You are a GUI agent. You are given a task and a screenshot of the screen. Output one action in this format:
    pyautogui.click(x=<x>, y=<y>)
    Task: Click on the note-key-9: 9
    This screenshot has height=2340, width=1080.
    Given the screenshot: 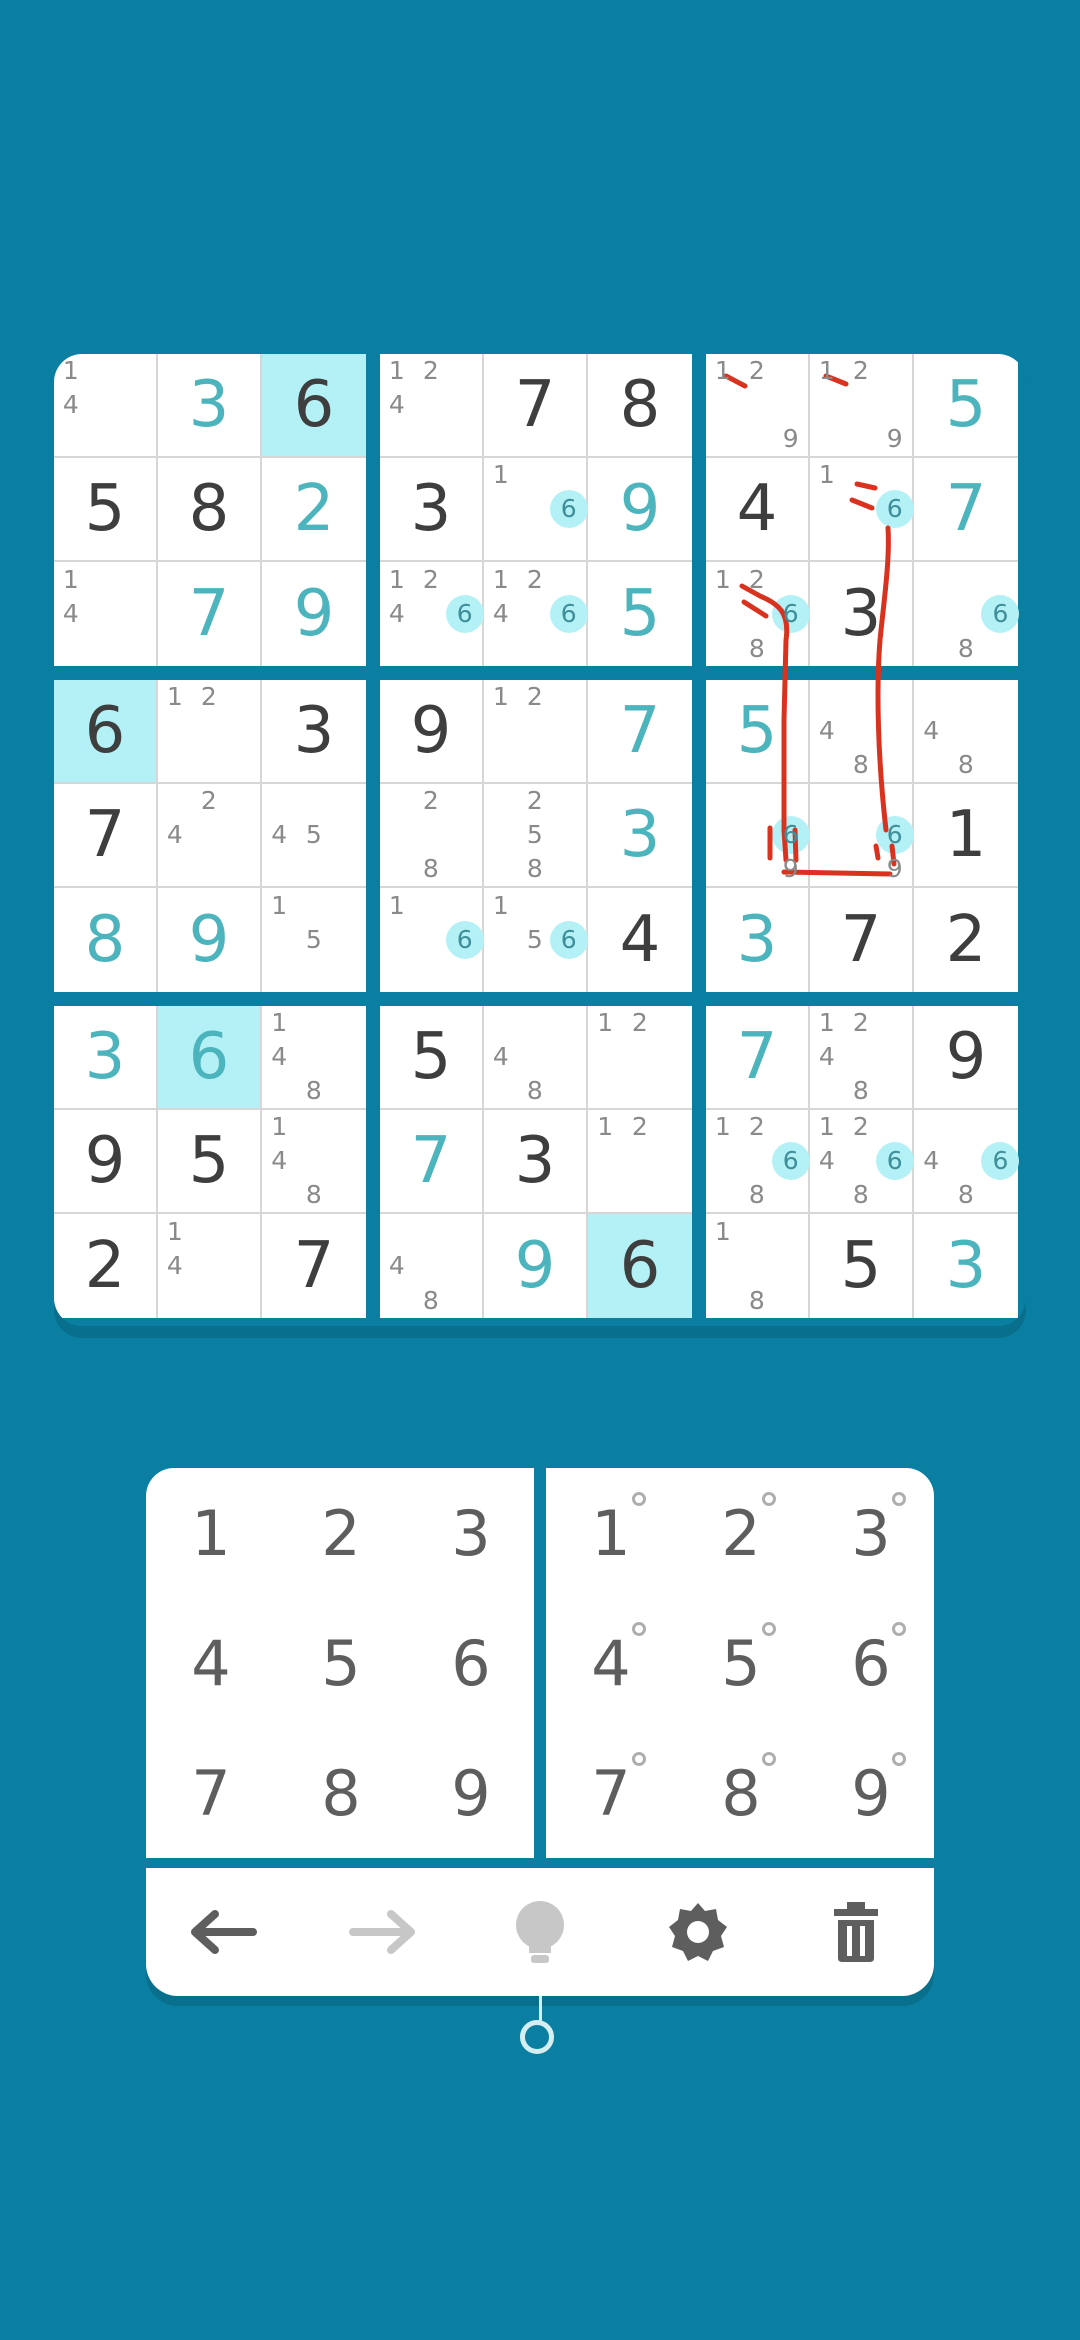 What is the action you would take?
    pyautogui.click(x=871, y=1793)
    